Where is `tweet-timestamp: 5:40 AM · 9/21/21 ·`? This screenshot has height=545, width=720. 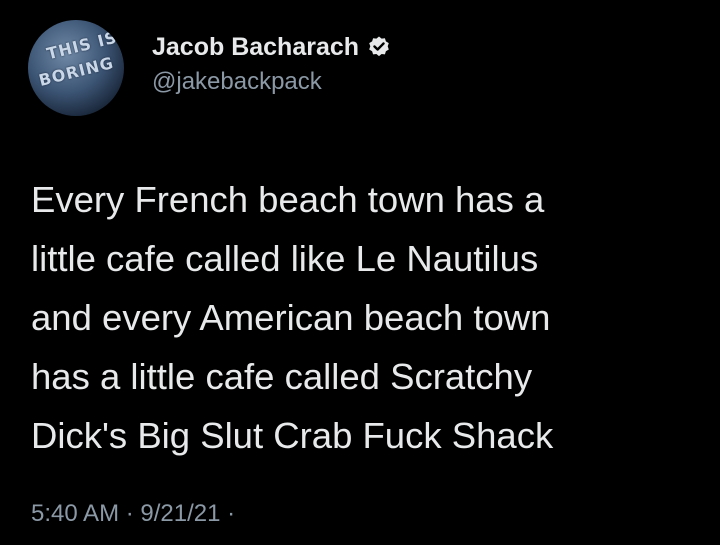
tweet-timestamp: 5:40 AM · 9/21/21 · is located at coordinates (133, 514).